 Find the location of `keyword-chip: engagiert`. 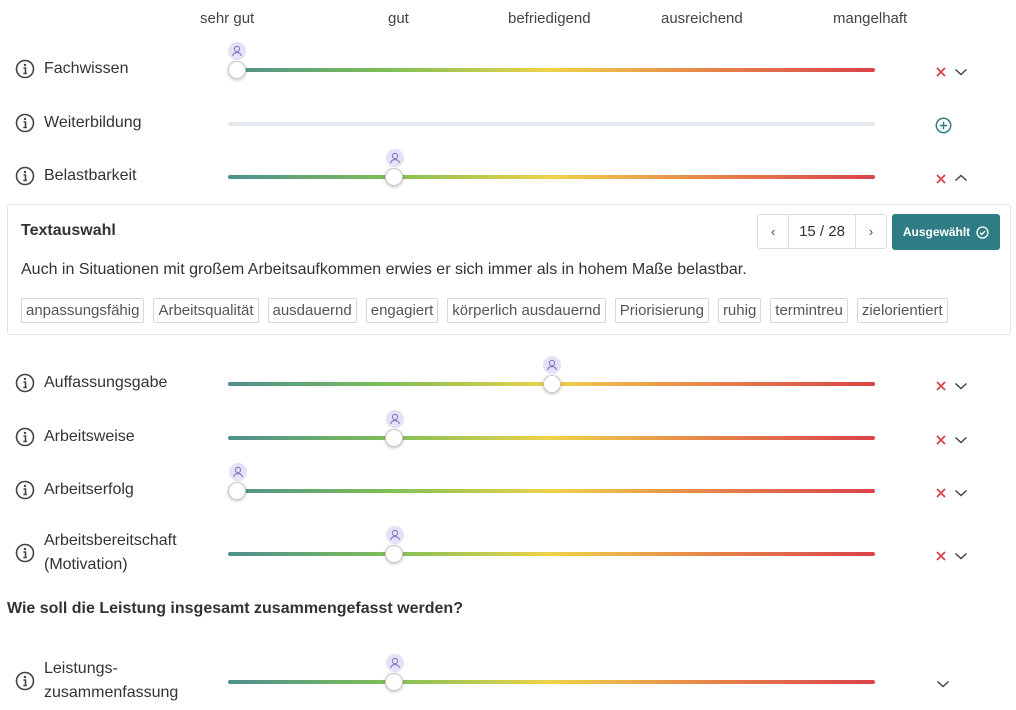

keyword-chip: engagiert is located at coordinates (402, 310).